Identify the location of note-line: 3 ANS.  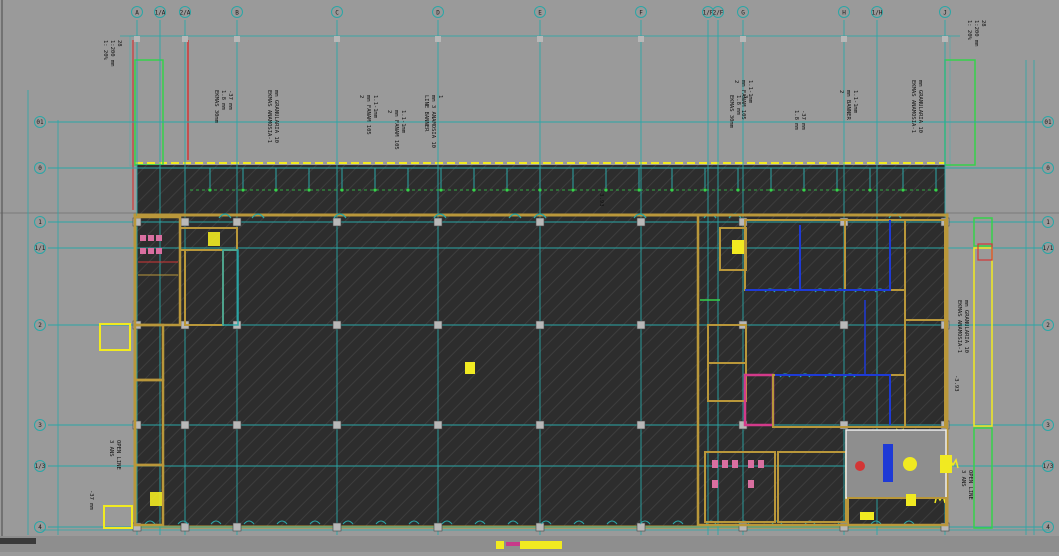
(963, 478).